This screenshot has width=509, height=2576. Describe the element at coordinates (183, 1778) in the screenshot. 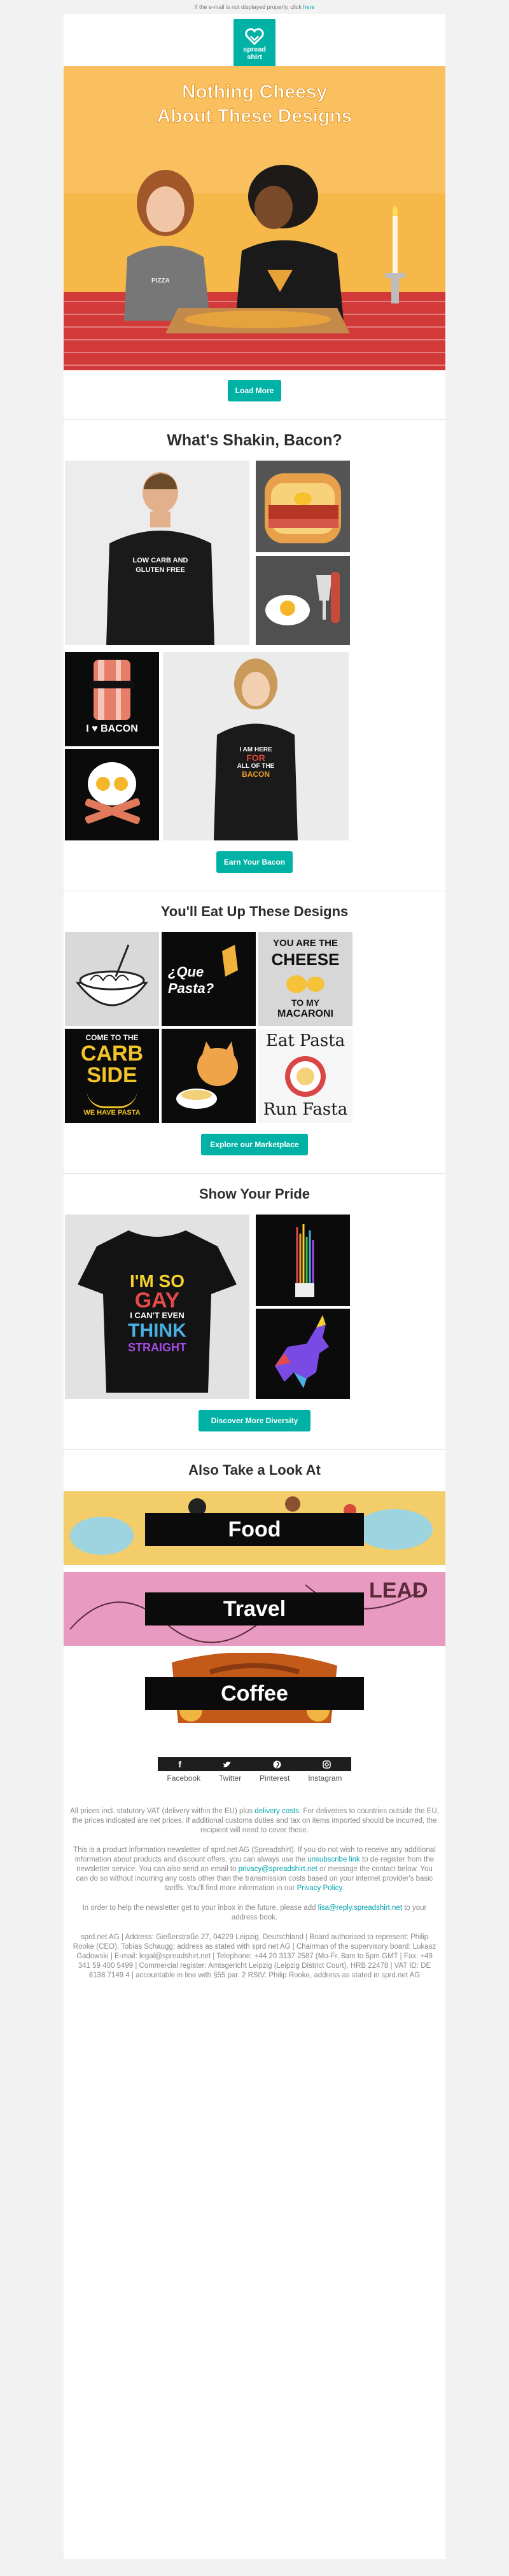

I see `facebook-link: Facebook` at that location.